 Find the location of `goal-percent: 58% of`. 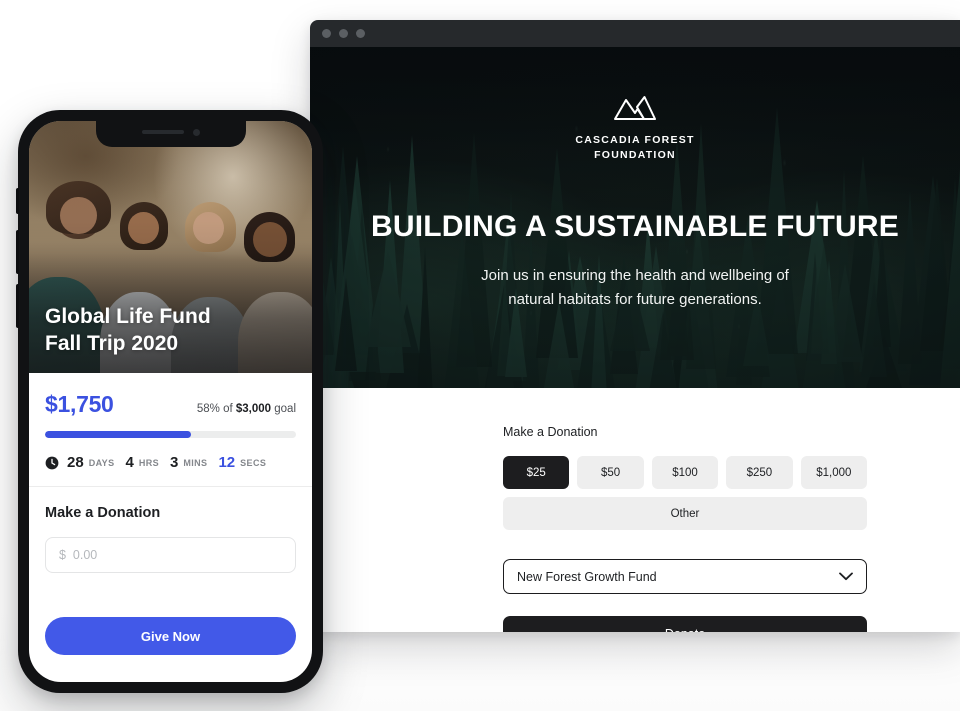

goal-percent: 58% of is located at coordinates (216, 409).